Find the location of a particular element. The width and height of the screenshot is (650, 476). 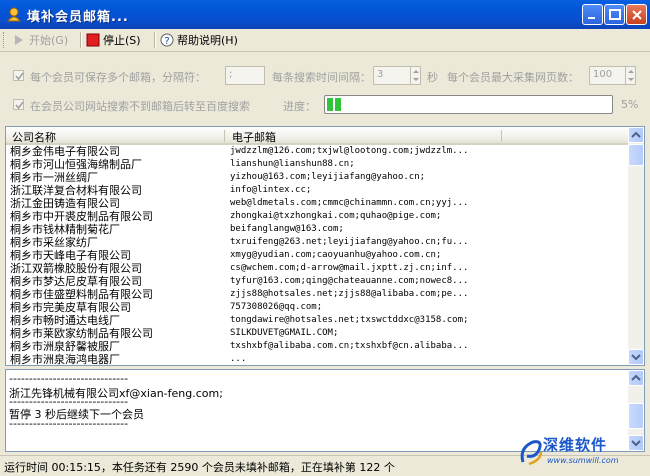

progress-fill is located at coordinates (334, 104).